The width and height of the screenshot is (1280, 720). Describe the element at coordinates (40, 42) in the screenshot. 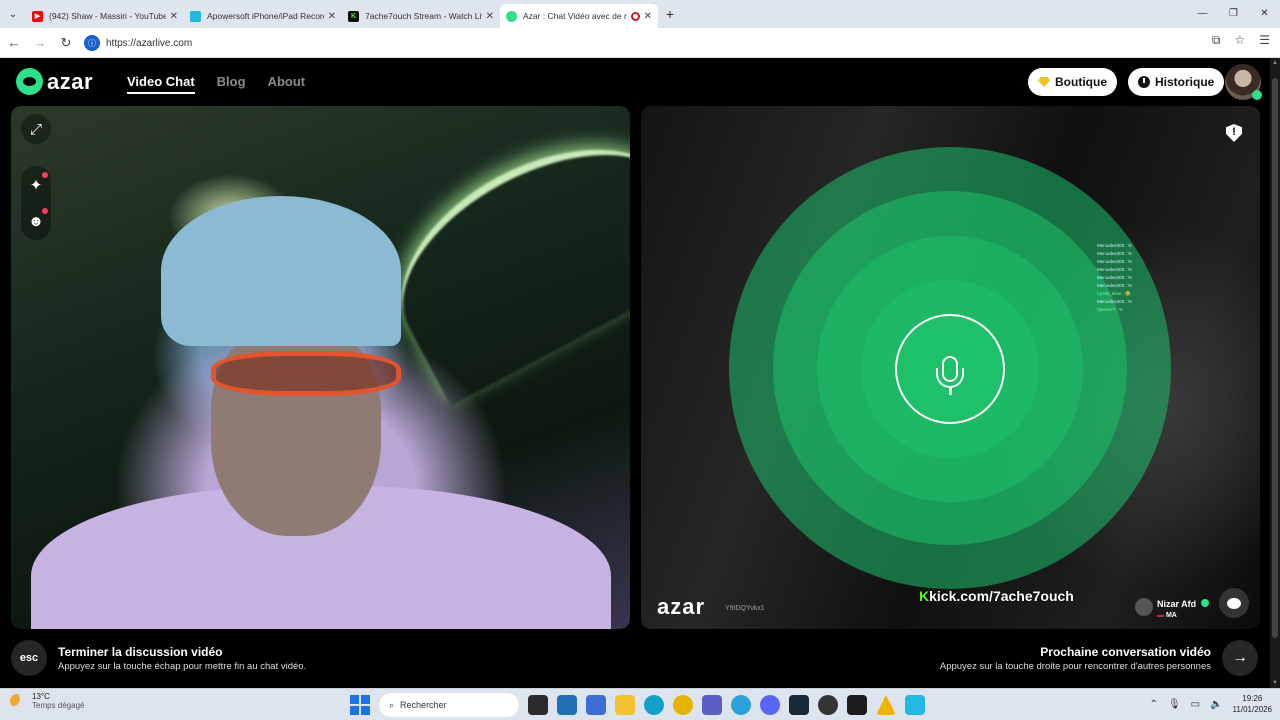

I see `forward-icon: →` at that location.